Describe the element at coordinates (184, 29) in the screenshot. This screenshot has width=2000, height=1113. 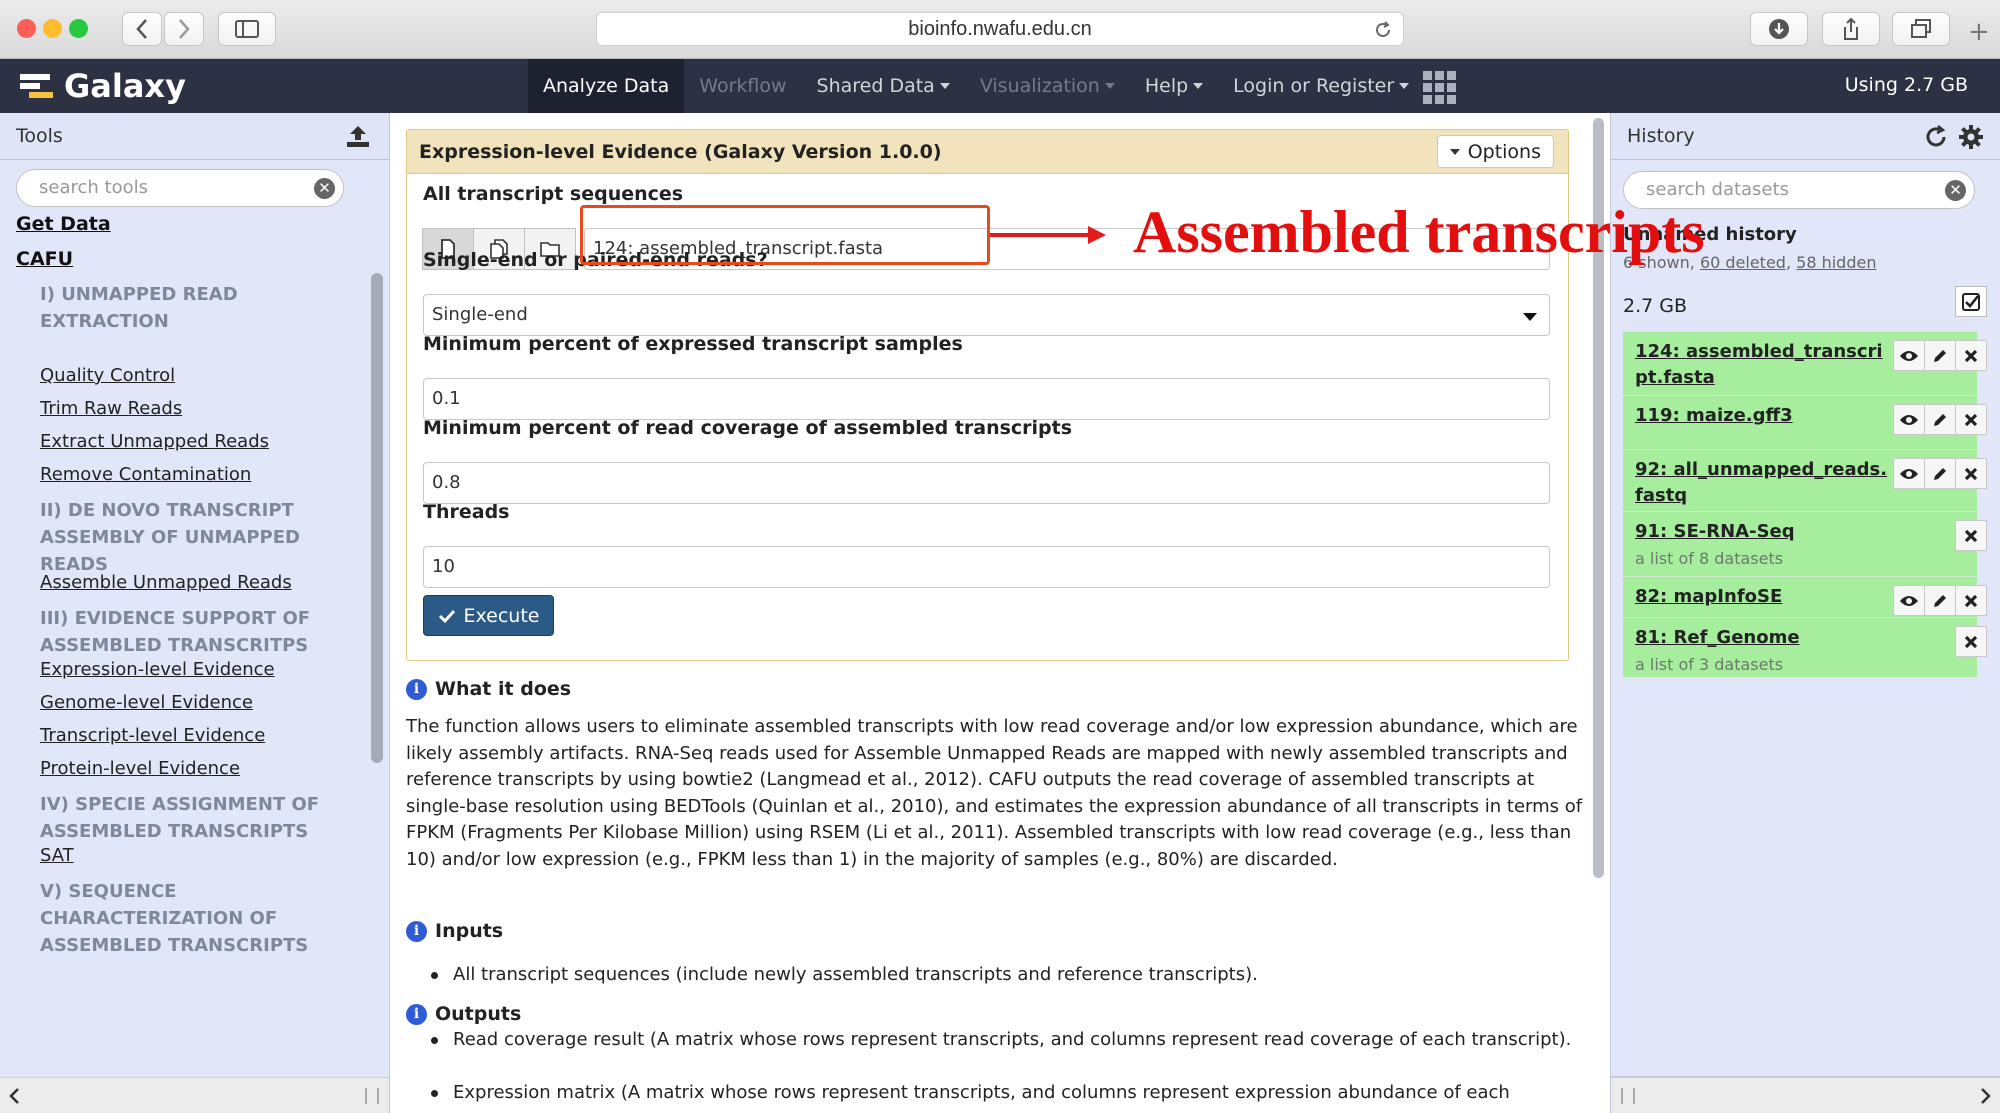
I see `forward-button` at that location.